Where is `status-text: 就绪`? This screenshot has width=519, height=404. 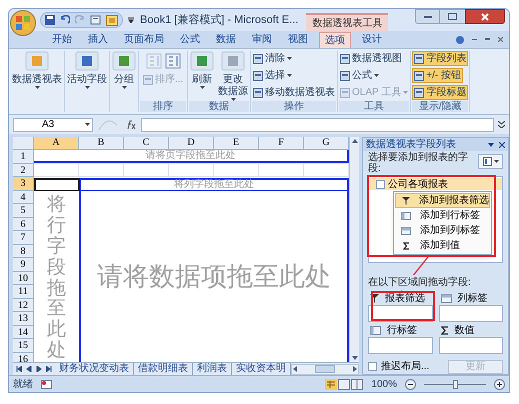
status-text: 就绪 is located at coordinates (23, 385).